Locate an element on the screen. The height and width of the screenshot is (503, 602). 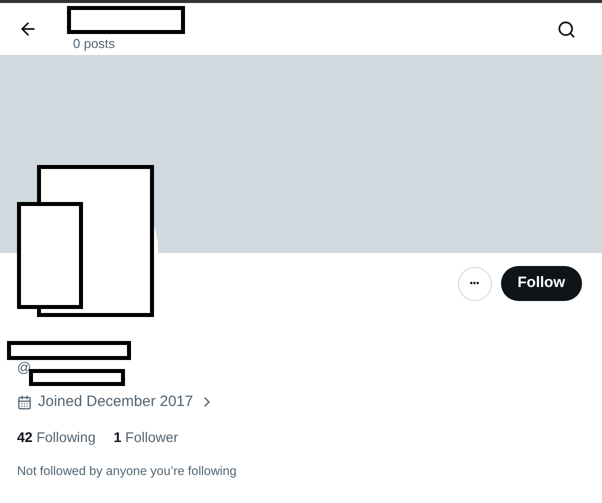
stat-link: 1 Follower is located at coordinates (146, 437).